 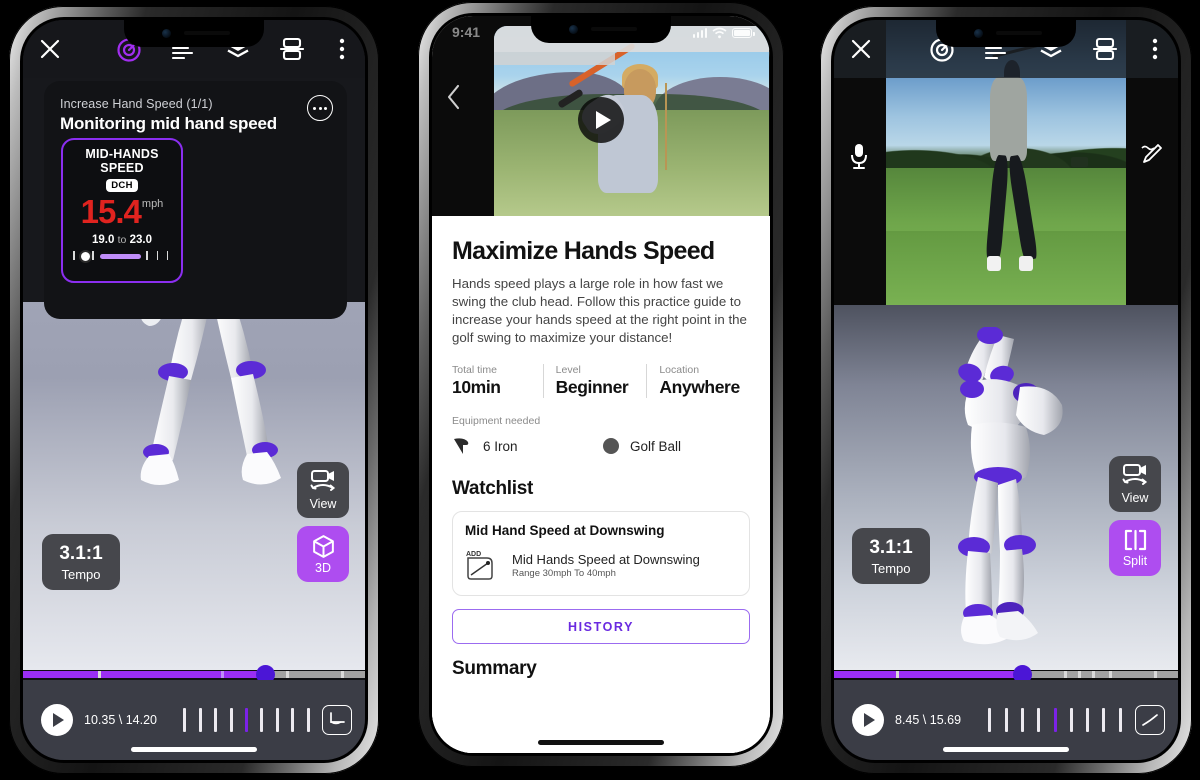 What do you see at coordinates (122, 168) in the screenshot?
I see `gauge-label-line2: SPEED` at bounding box center [122, 168].